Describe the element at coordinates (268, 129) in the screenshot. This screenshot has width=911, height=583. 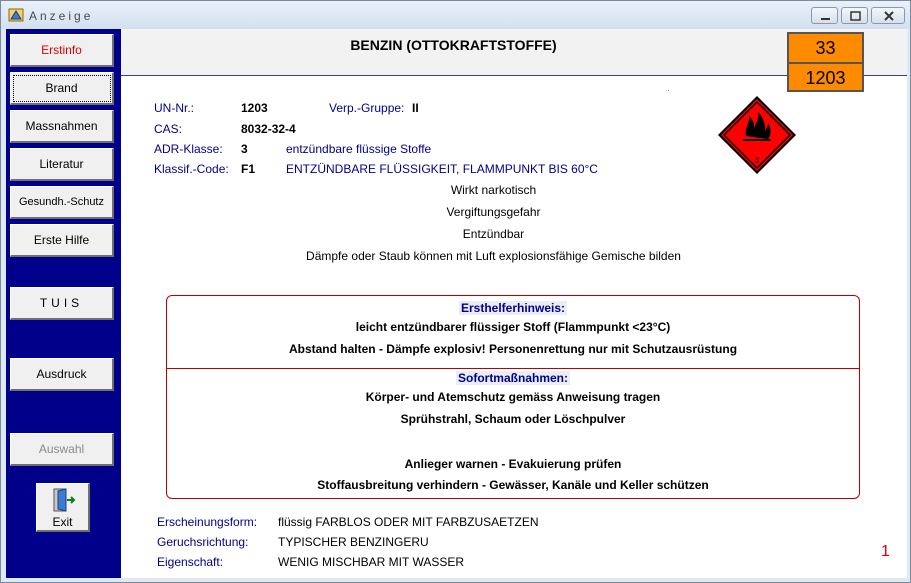
I see `cas-value: 8032-32-4` at that location.